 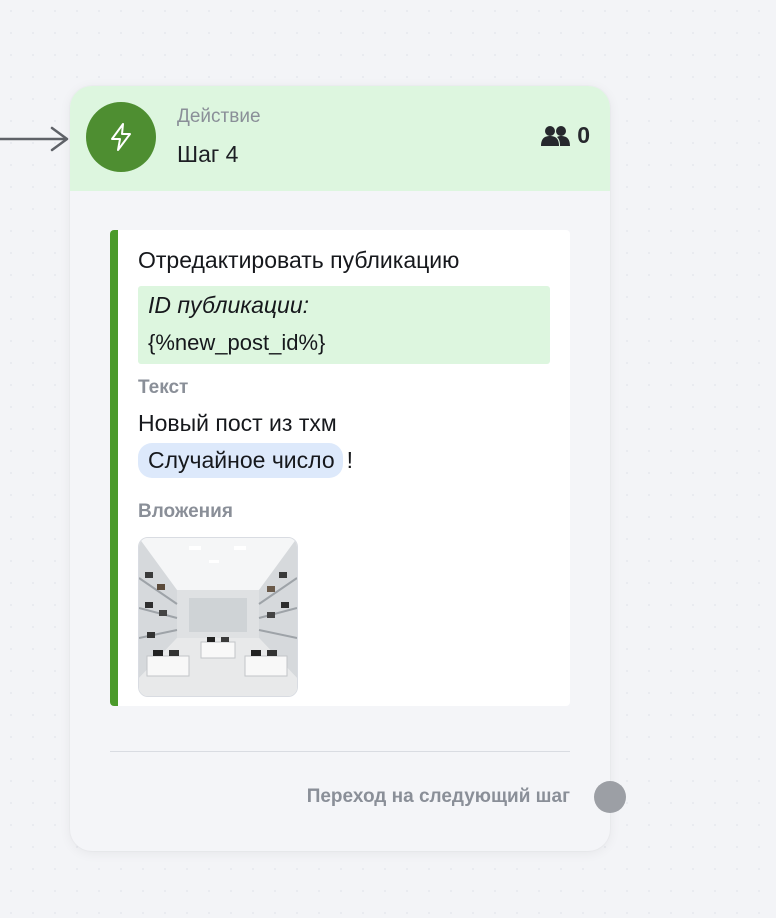 What do you see at coordinates (299, 260) in the screenshot?
I see `action-title: Отредактировать публикацию` at bounding box center [299, 260].